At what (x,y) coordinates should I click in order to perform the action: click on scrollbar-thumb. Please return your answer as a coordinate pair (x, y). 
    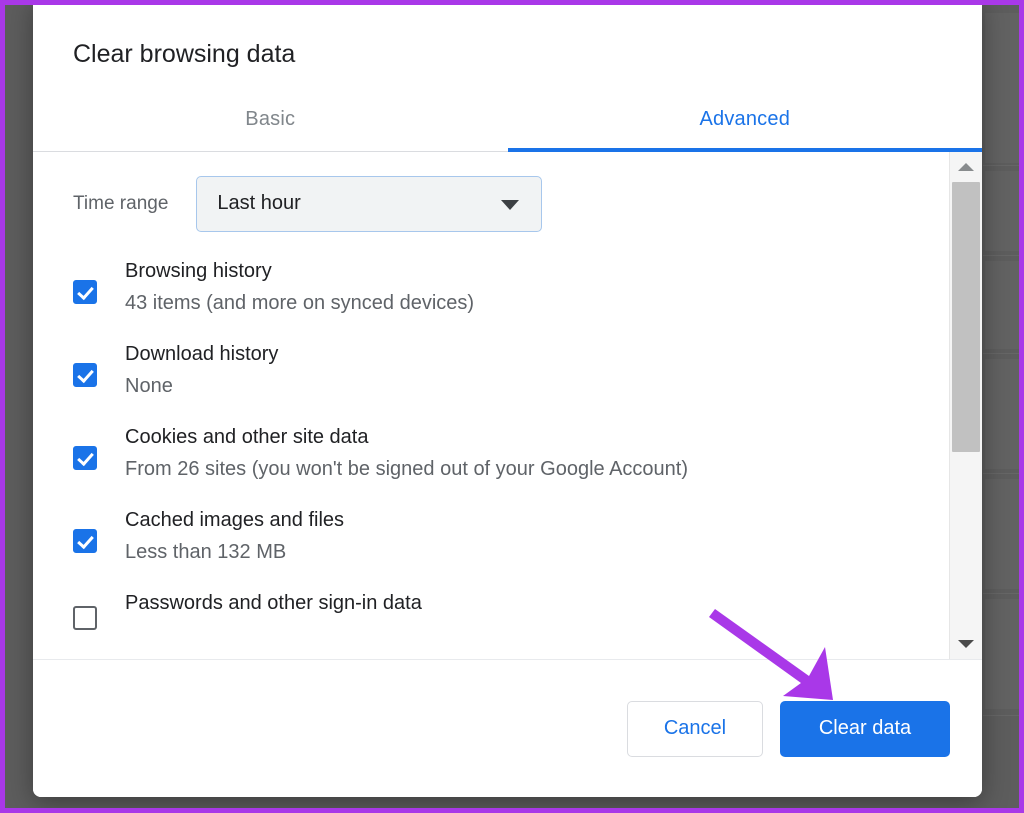
    Looking at the image, I should click on (966, 316).